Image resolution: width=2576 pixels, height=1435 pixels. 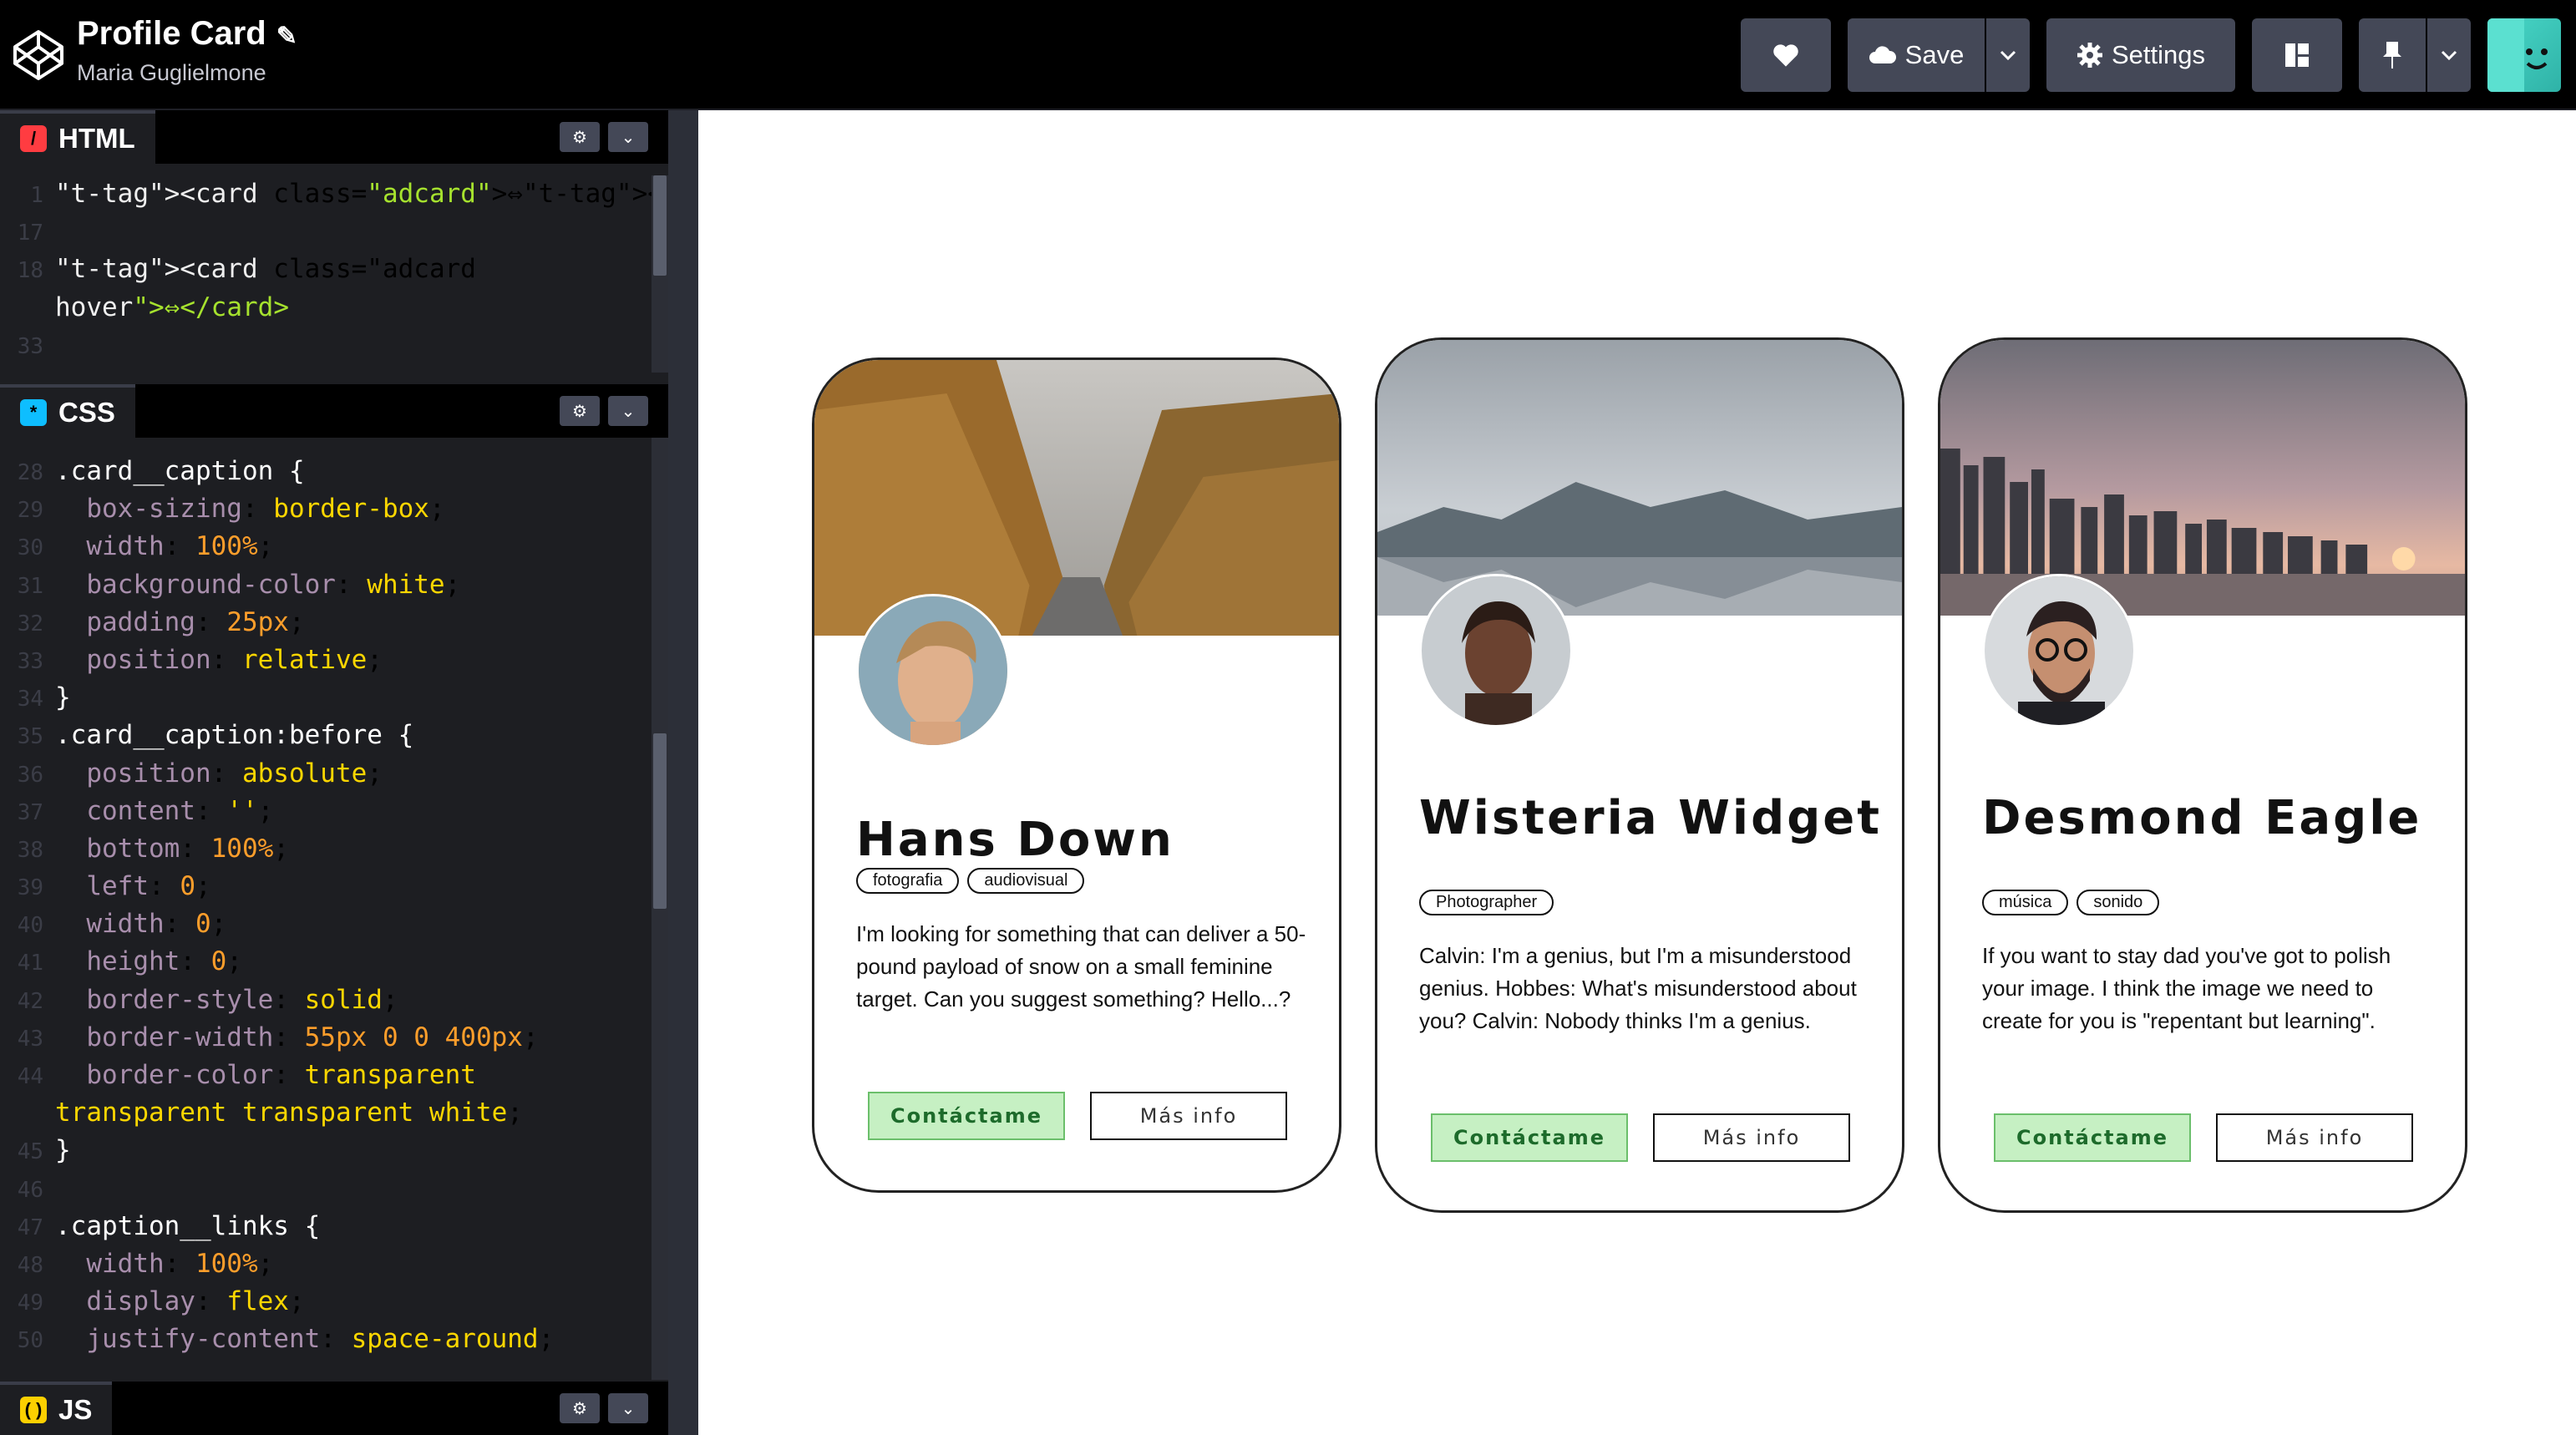 What do you see at coordinates (56, 1408) in the screenshot?
I see `tab-js: ( ) JS` at bounding box center [56, 1408].